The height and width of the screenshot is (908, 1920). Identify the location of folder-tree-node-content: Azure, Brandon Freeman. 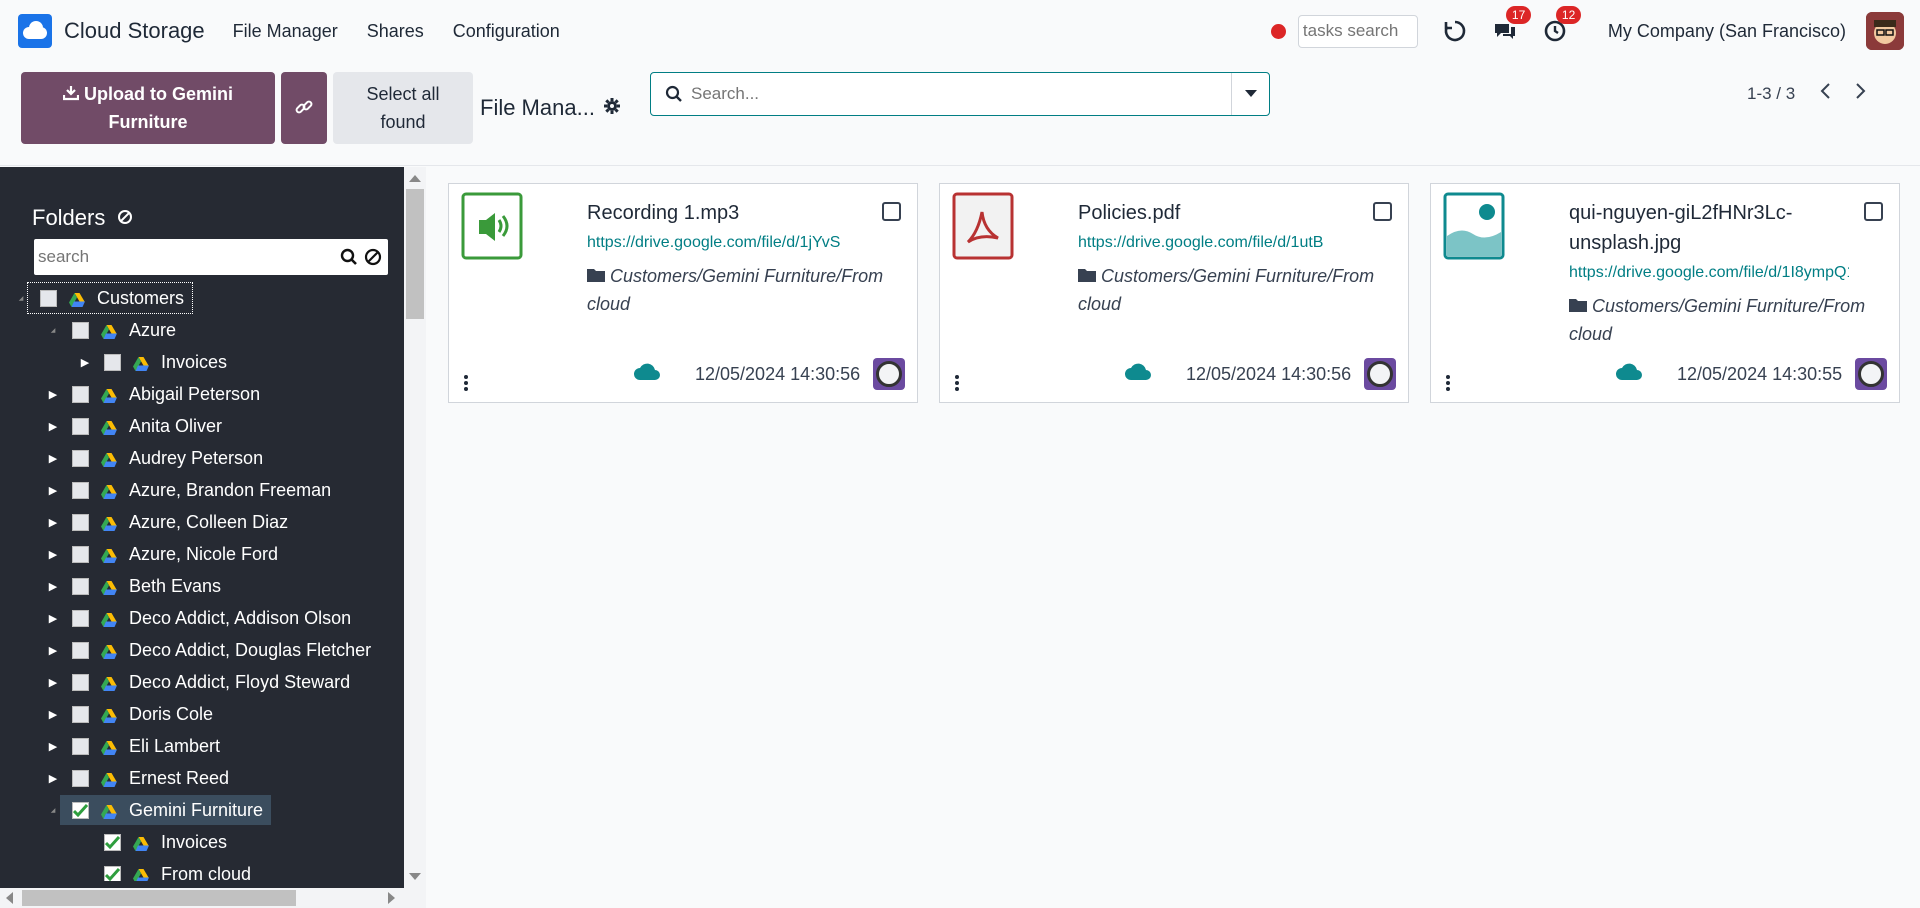
(199, 490).